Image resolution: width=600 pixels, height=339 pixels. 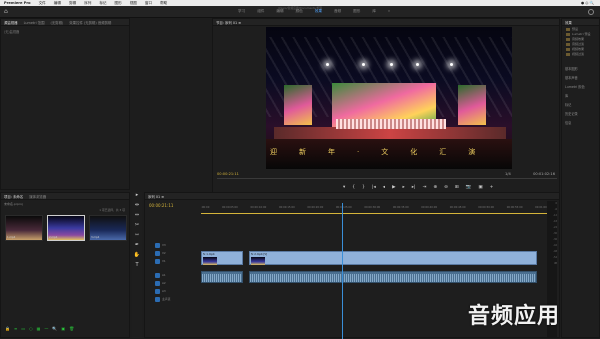 I want to click on track-header: V3, so click(x=177, y=245).